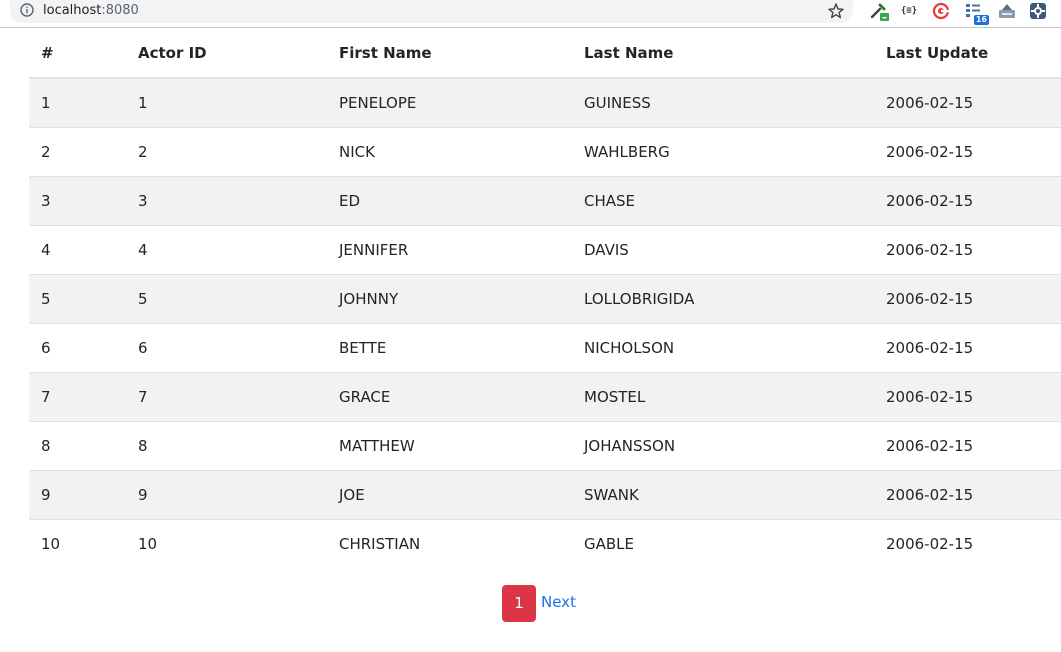 The width and height of the screenshot is (1061, 652). What do you see at coordinates (77, 298) in the screenshot?
I see `cell-index: 5` at bounding box center [77, 298].